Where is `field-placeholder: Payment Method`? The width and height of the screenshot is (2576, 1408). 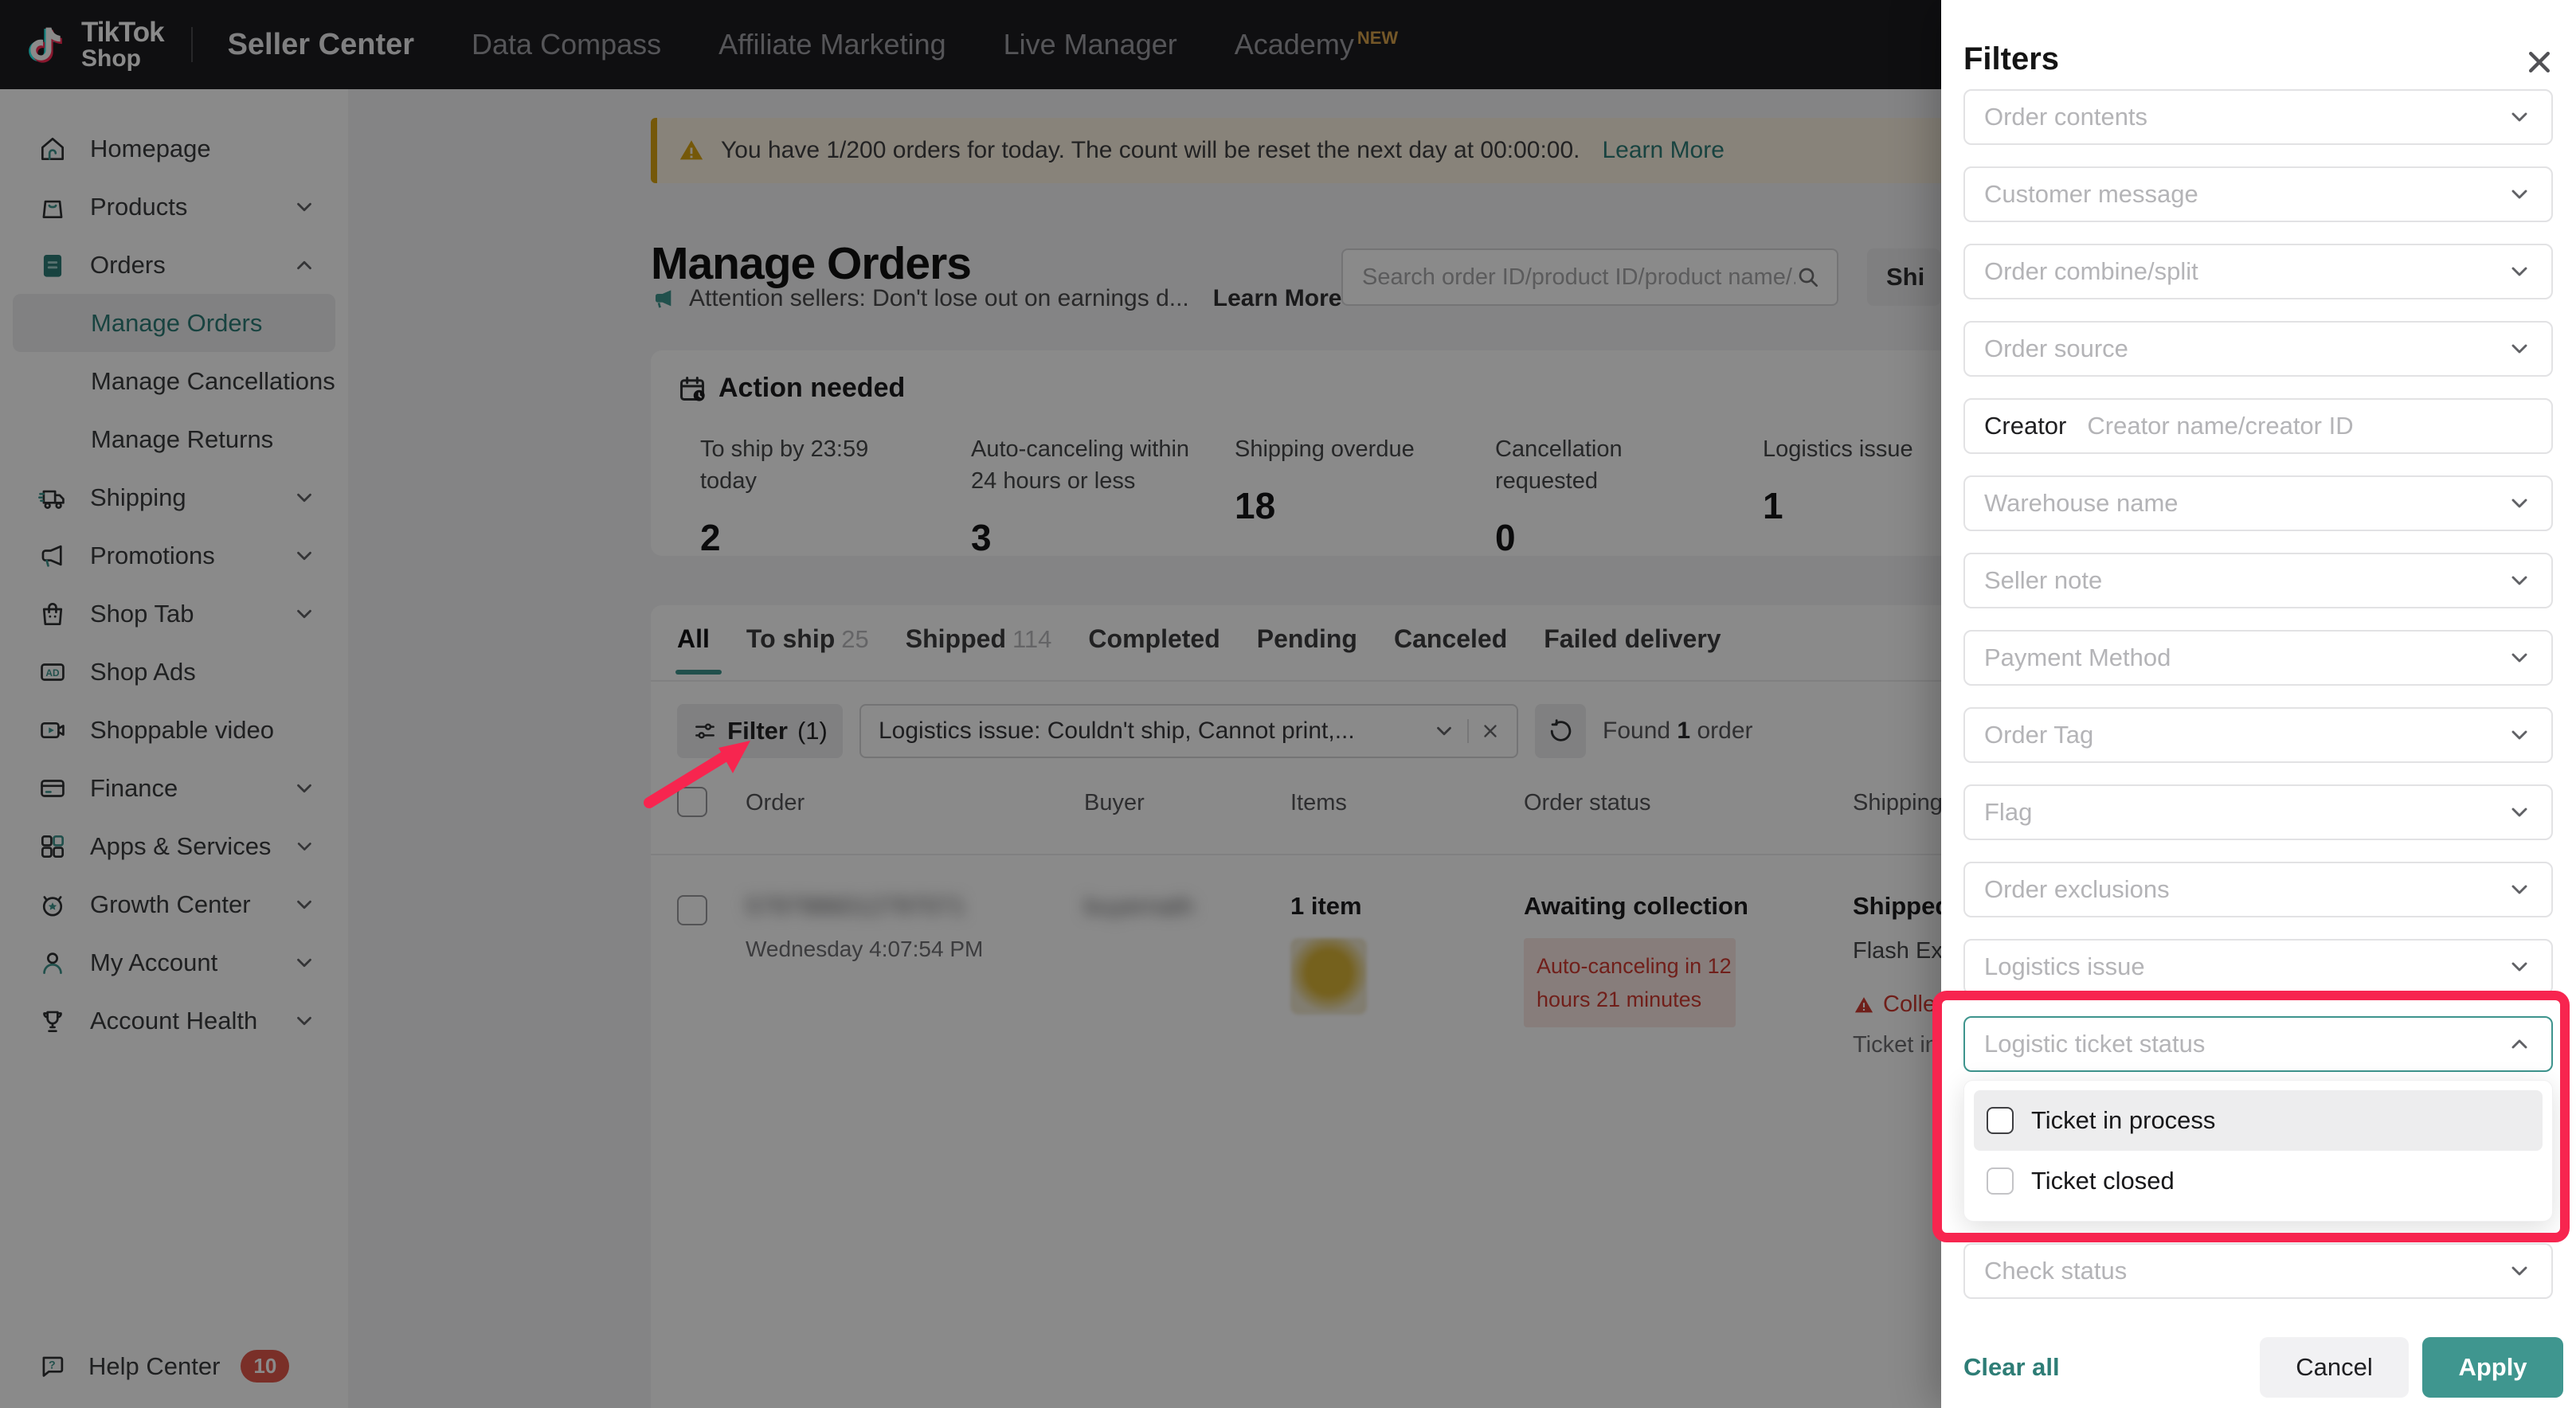 field-placeholder: Payment Method is located at coordinates (2077, 657).